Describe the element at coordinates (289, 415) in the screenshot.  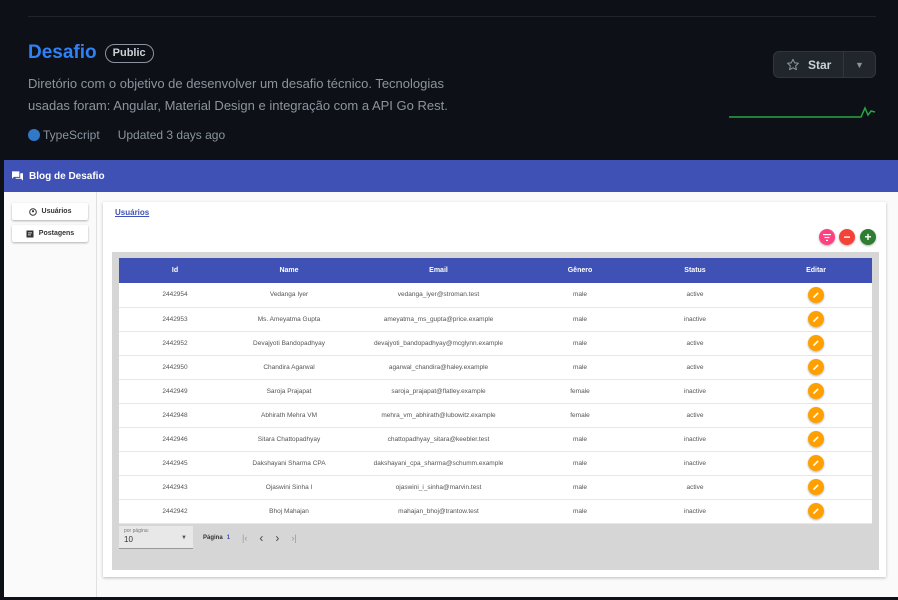
I see `cell-name: Abhirath Mehra VM` at that location.